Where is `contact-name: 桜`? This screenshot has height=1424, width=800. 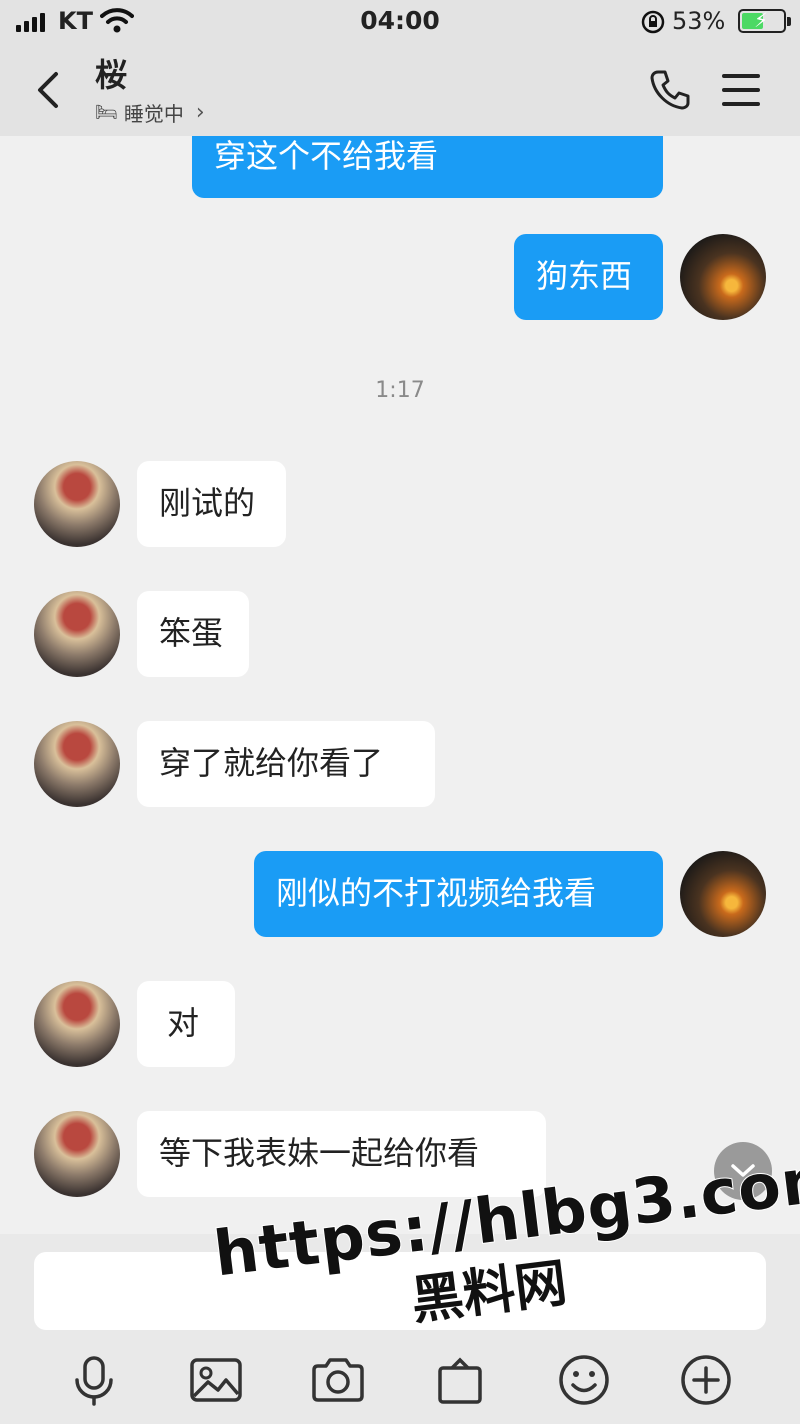 contact-name: 桜 is located at coordinates (111, 73).